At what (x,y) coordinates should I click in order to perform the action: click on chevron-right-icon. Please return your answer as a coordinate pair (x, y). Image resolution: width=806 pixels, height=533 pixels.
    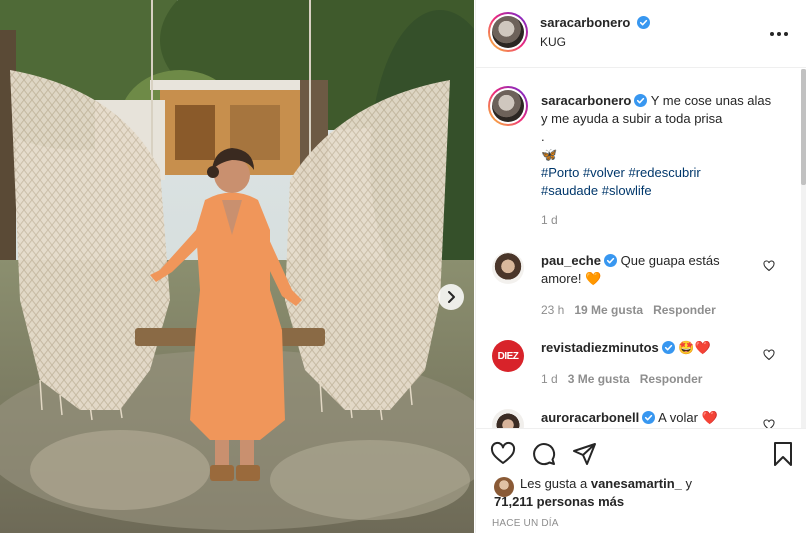
    Looking at the image, I should click on (451, 297).